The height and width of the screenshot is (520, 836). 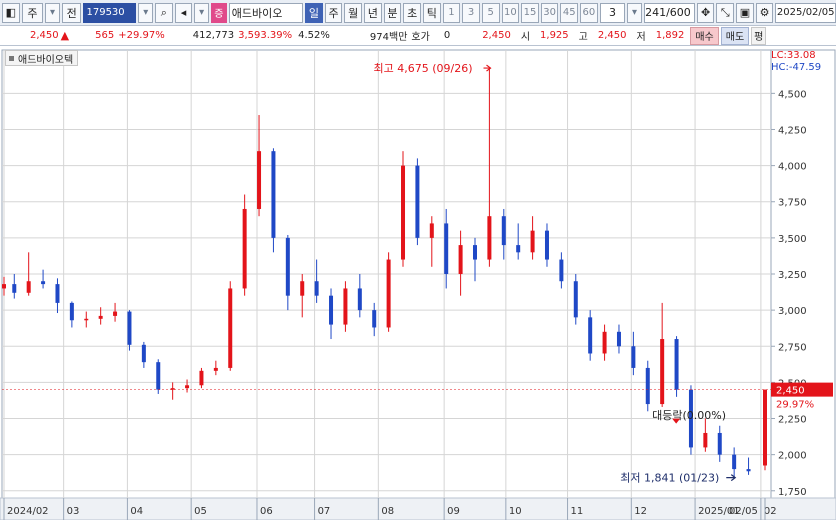 I want to click on interval-10: 10, so click(x=510, y=12).